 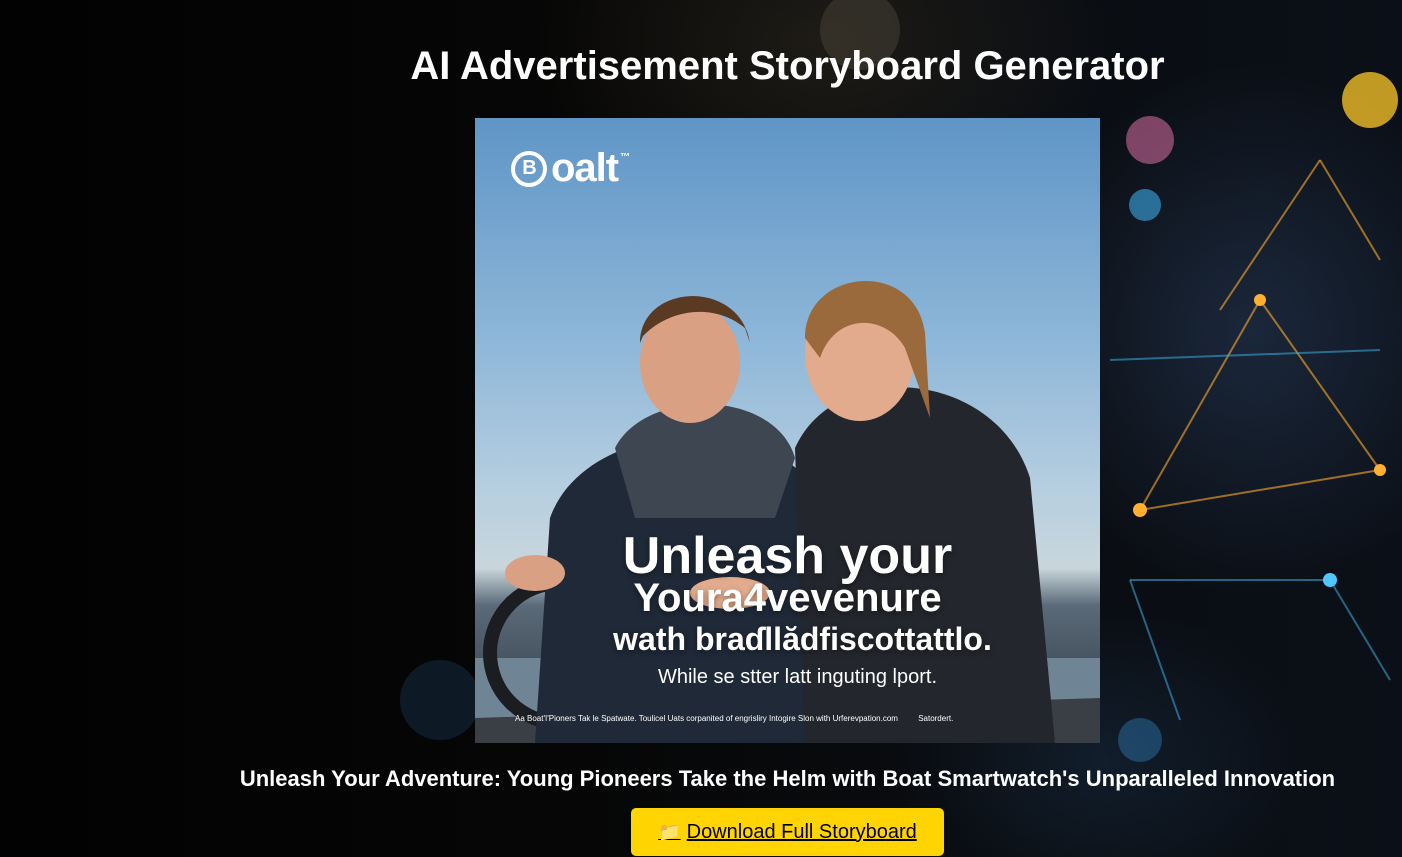 I want to click on poster-subline: While se stter latt inguting lport., so click(x=797, y=677).